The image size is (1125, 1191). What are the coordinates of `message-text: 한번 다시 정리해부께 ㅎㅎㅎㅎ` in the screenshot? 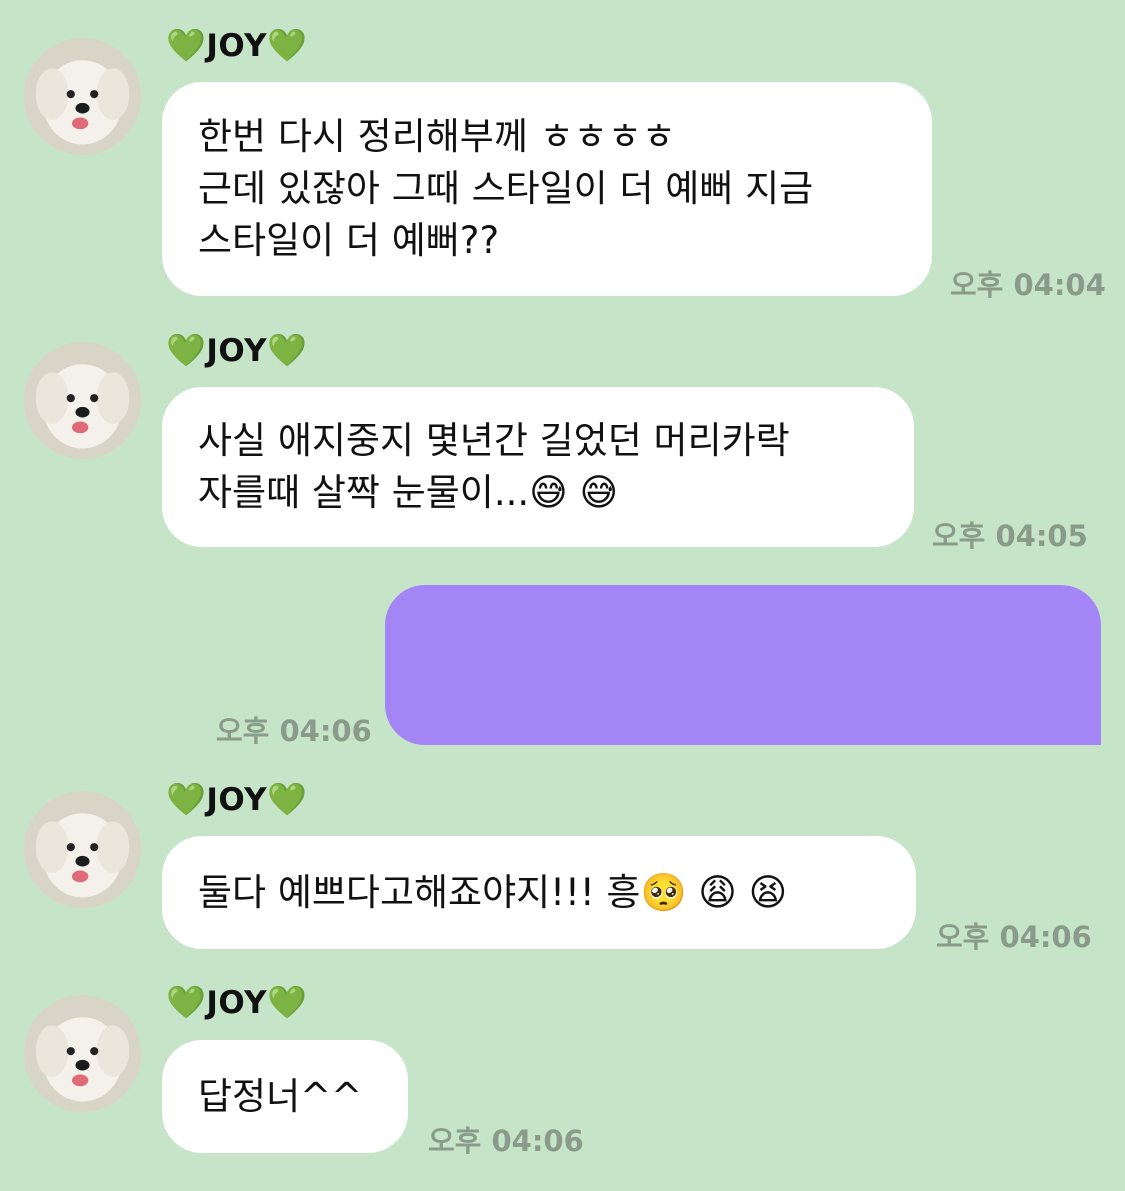 It's located at (437, 136).